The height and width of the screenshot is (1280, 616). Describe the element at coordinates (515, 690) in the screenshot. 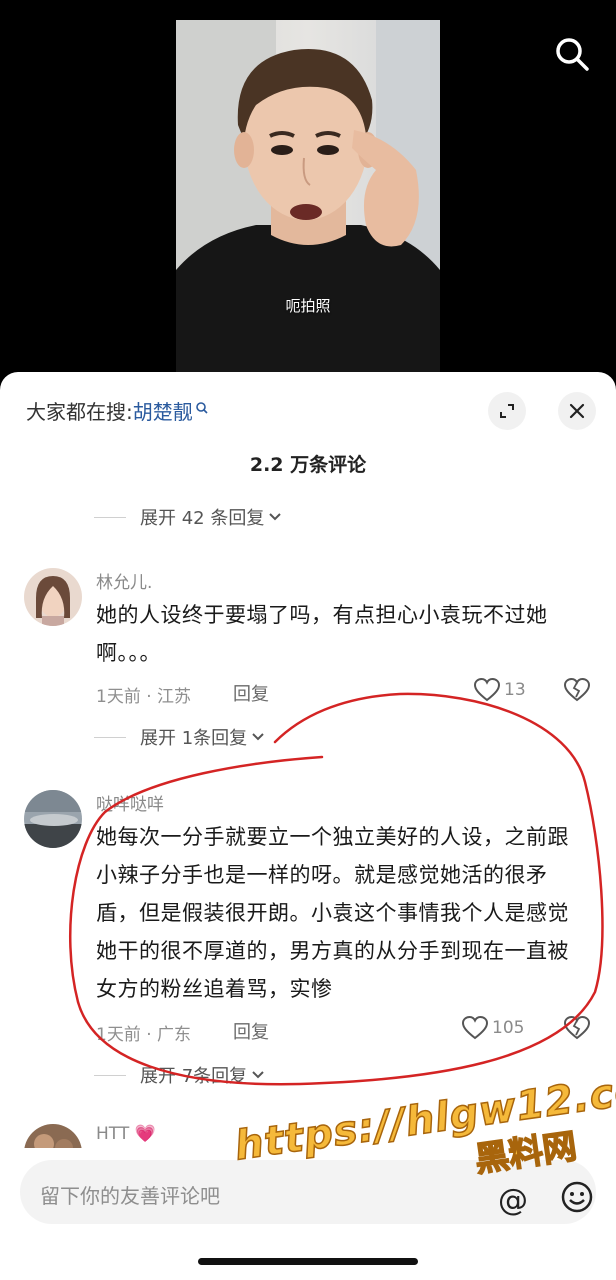

I see `like-count: 13` at that location.